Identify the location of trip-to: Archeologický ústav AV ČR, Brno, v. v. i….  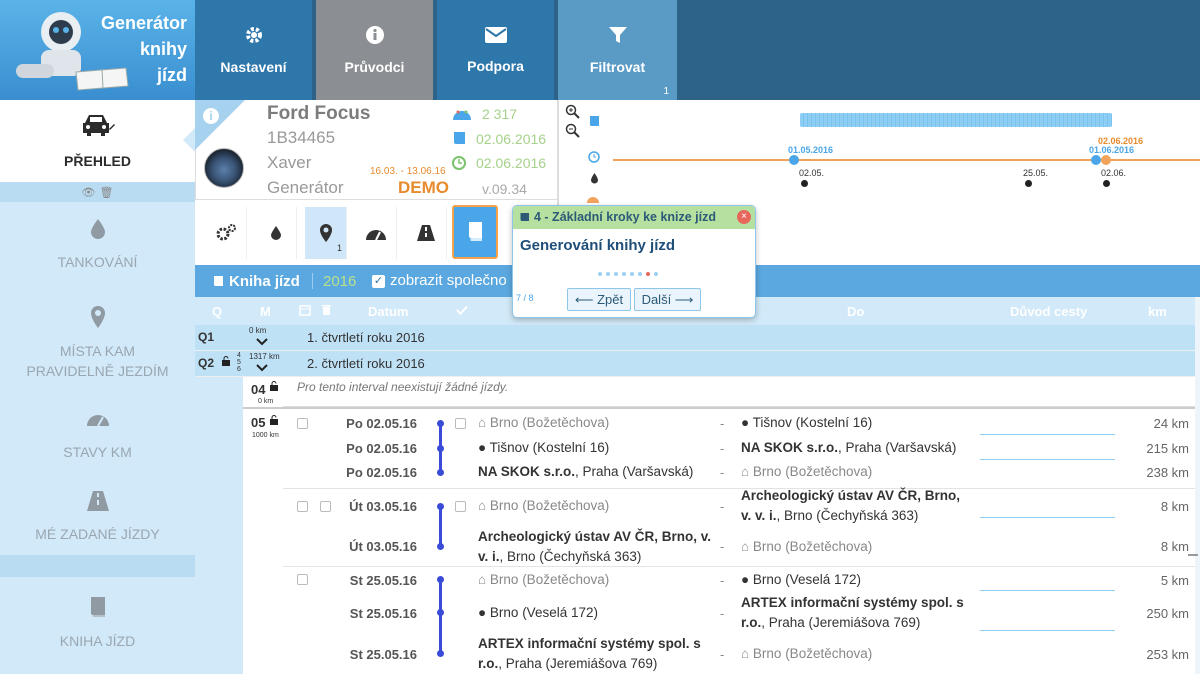
(856, 506).